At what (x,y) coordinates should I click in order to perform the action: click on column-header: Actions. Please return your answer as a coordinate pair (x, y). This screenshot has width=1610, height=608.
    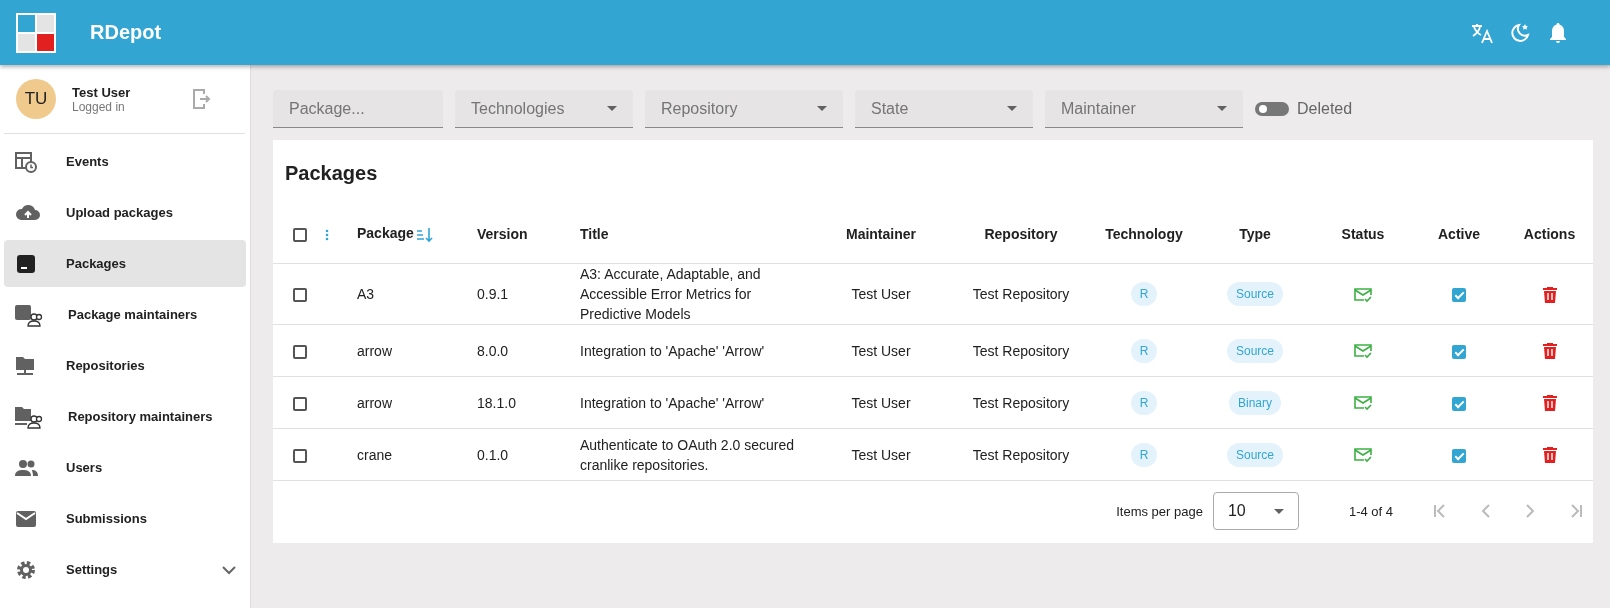
    Looking at the image, I should click on (1549, 234).